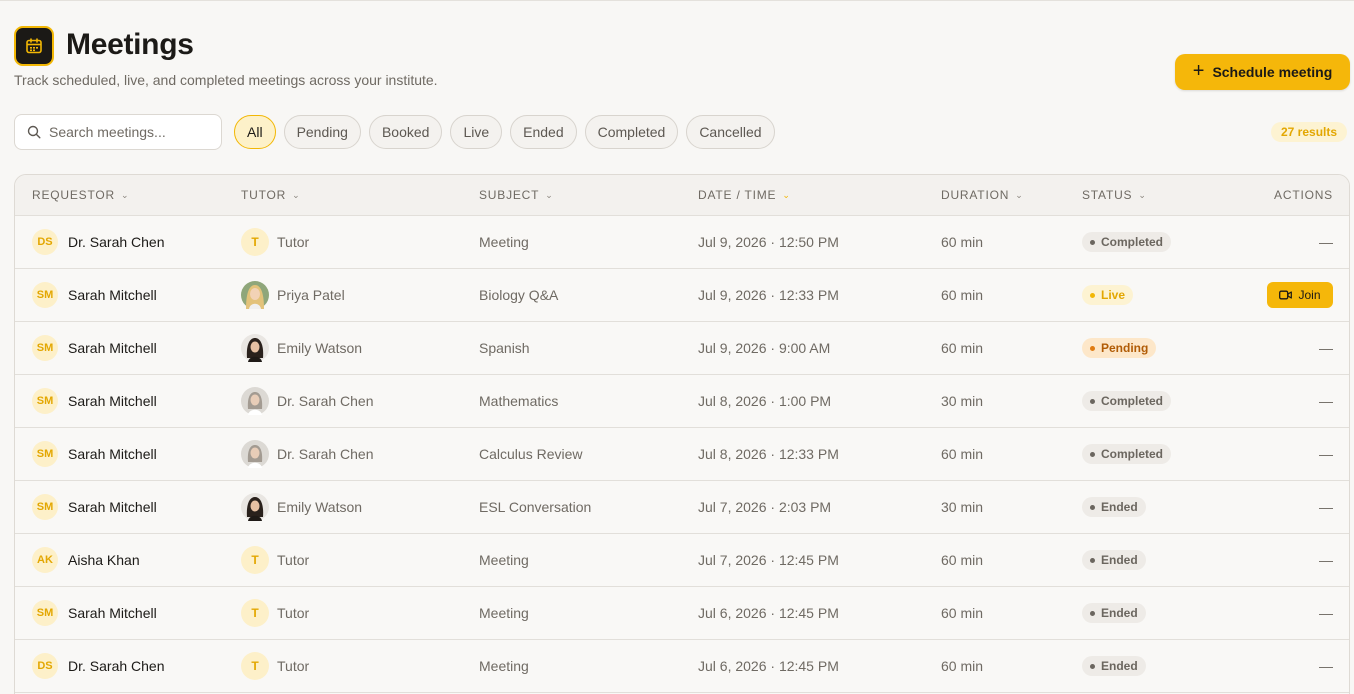 This screenshot has height=694, width=1354. What do you see at coordinates (982, 195) in the screenshot?
I see `column-header-duration: DURATION ⌄` at bounding box center [982, 195].